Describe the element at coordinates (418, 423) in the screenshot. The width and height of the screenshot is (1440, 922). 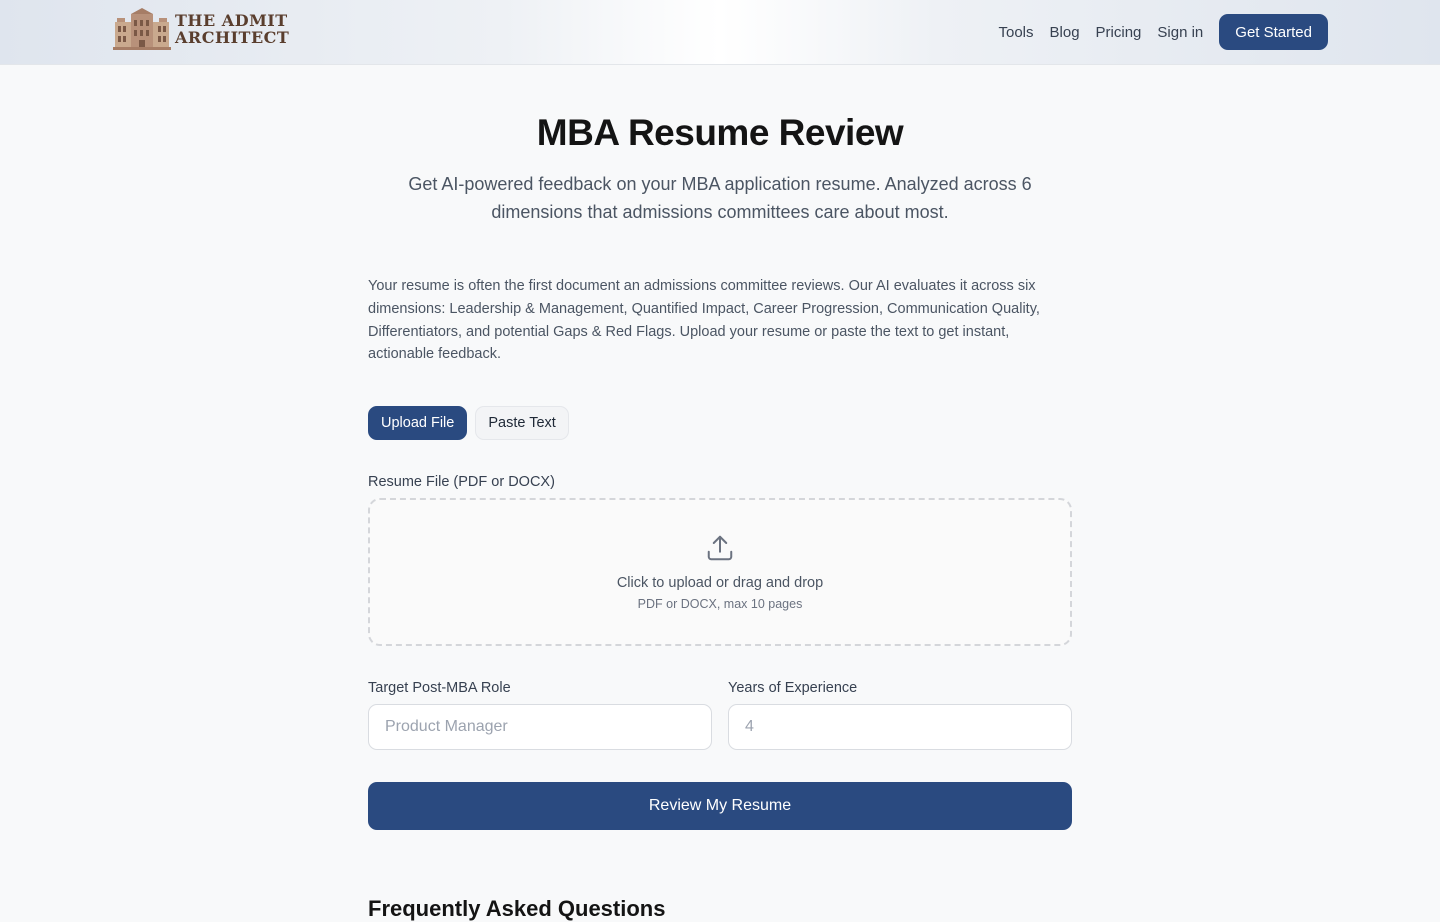
I see `tab-upload-file: Upload File` at that location.